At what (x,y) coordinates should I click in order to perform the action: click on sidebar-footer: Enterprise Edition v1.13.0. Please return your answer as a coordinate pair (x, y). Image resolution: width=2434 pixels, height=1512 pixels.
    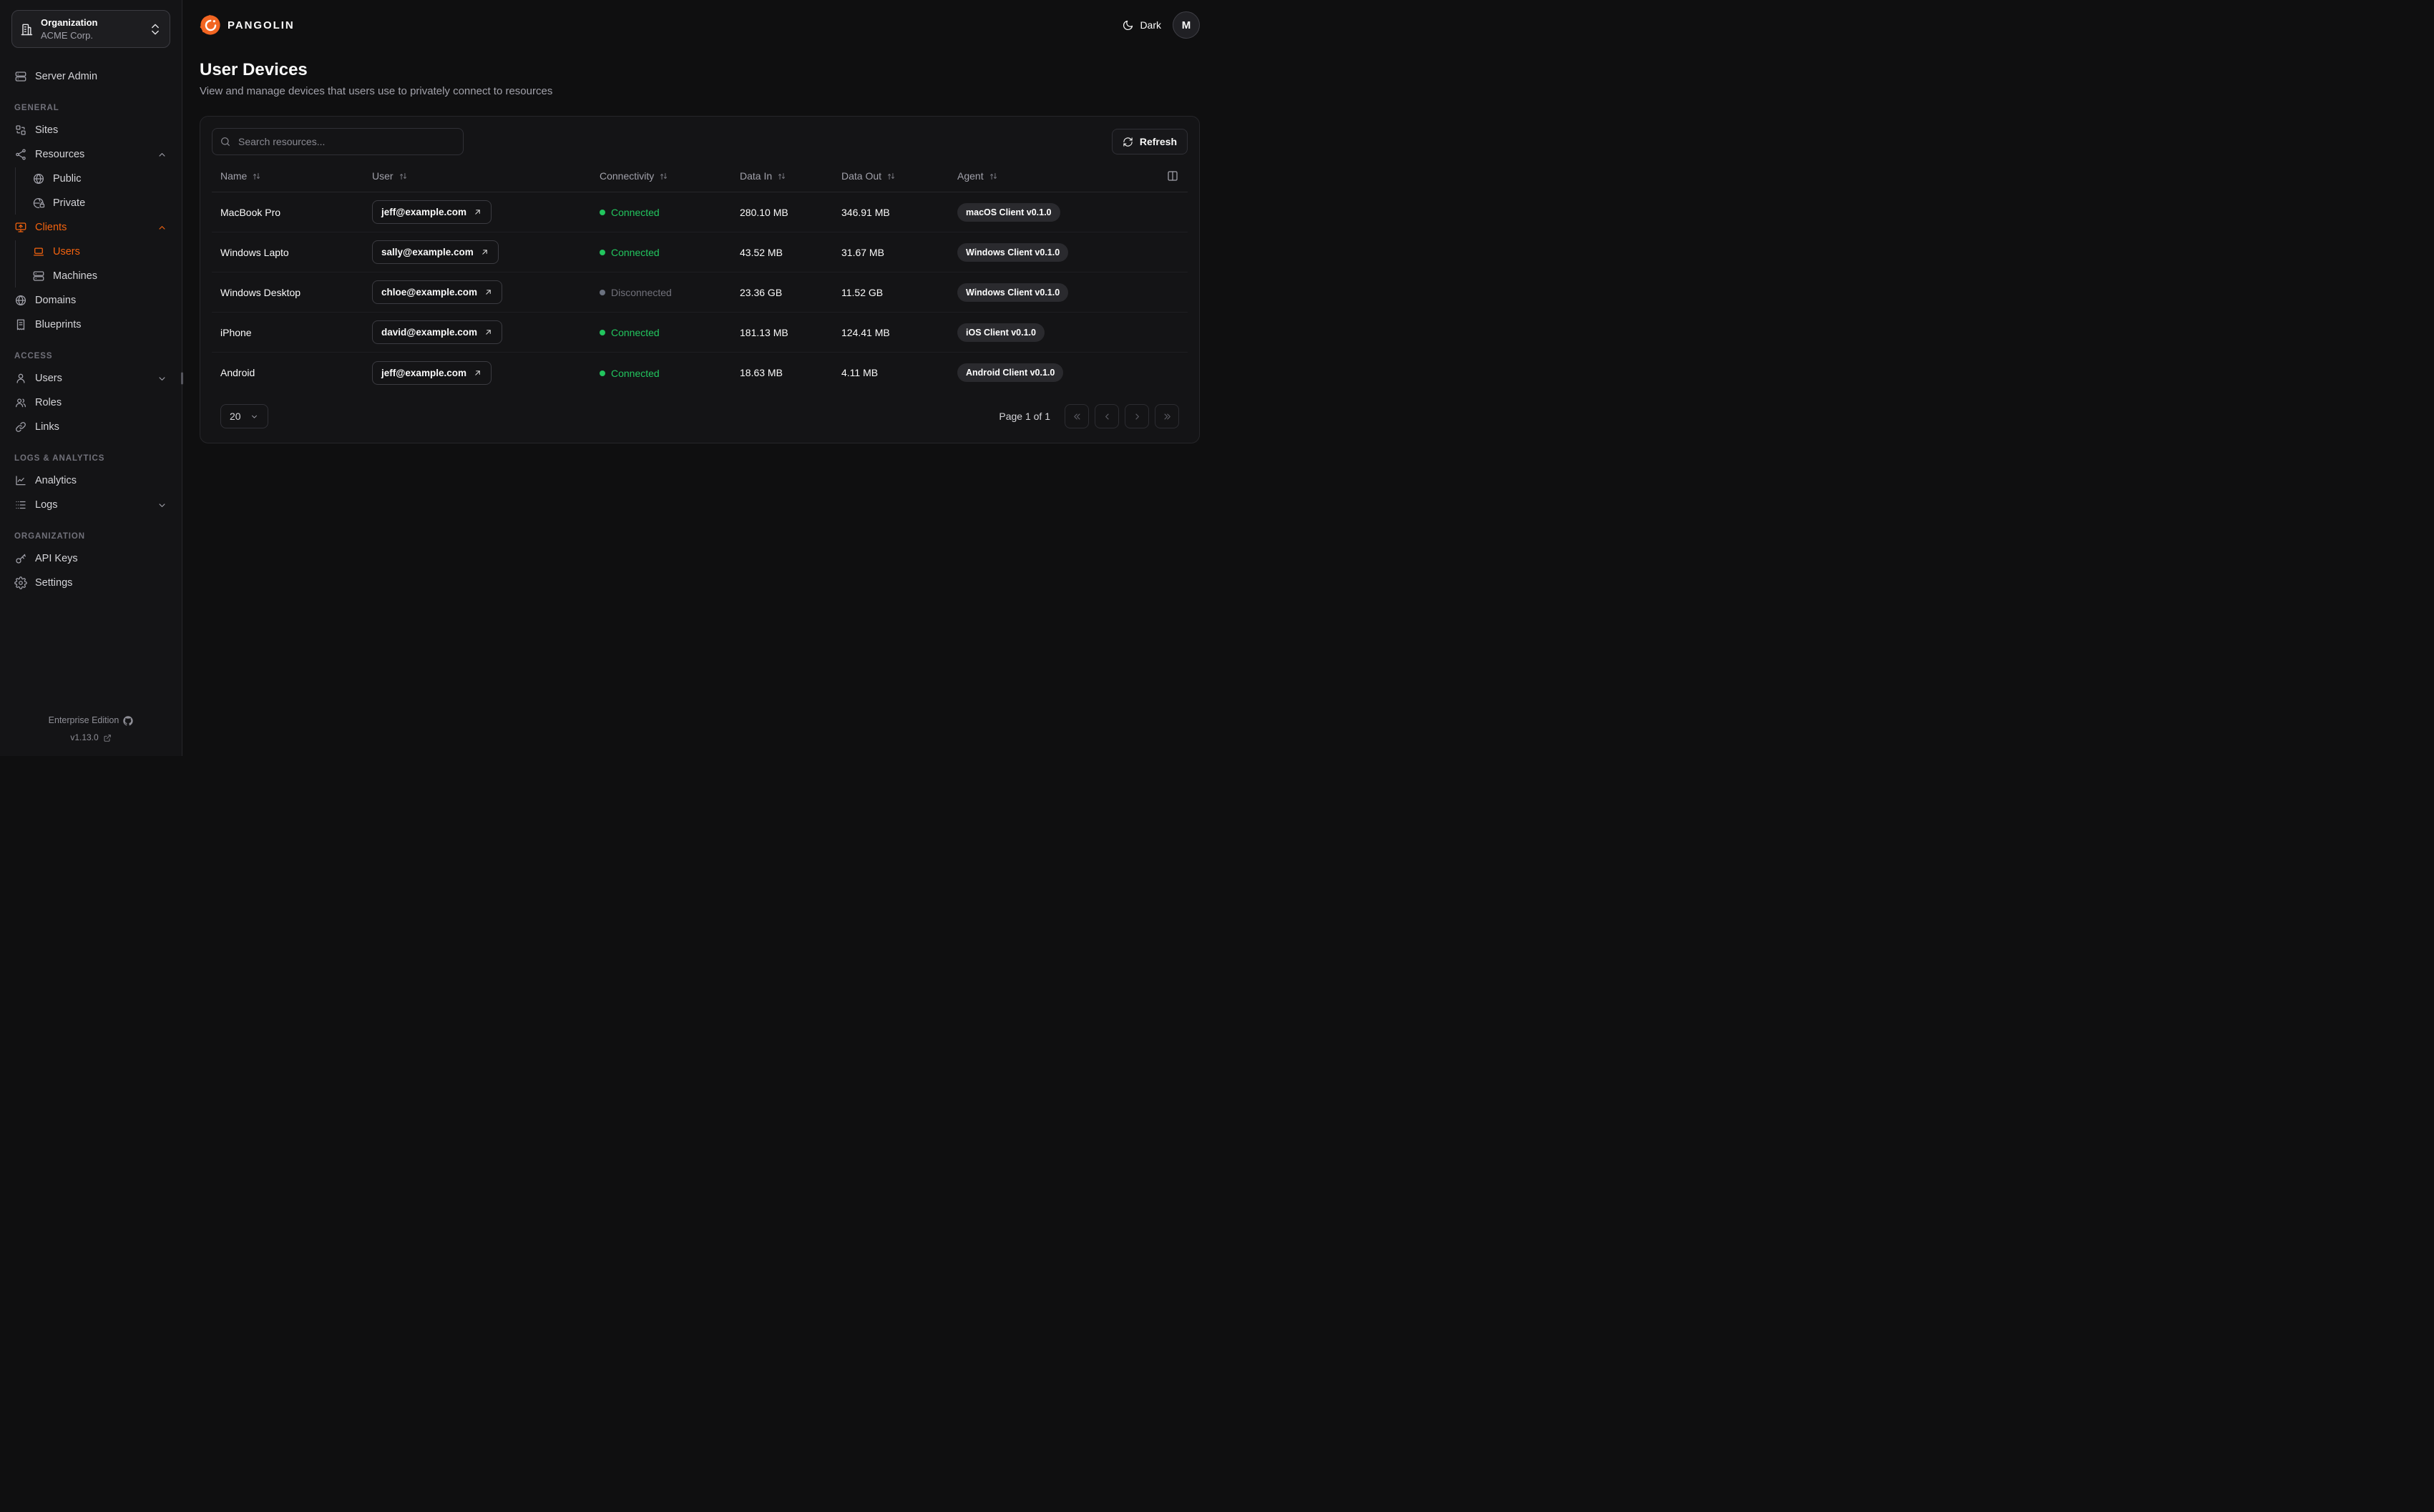
    Looking at the image, I should click on (90, 729).